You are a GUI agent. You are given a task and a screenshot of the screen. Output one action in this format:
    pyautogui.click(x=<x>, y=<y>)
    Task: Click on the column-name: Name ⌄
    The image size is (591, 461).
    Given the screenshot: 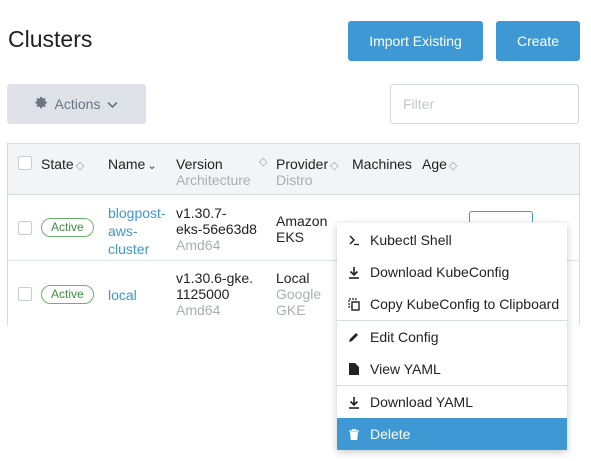 What is the action you would take?
    pyautogui.click(x=132, y=164)
    